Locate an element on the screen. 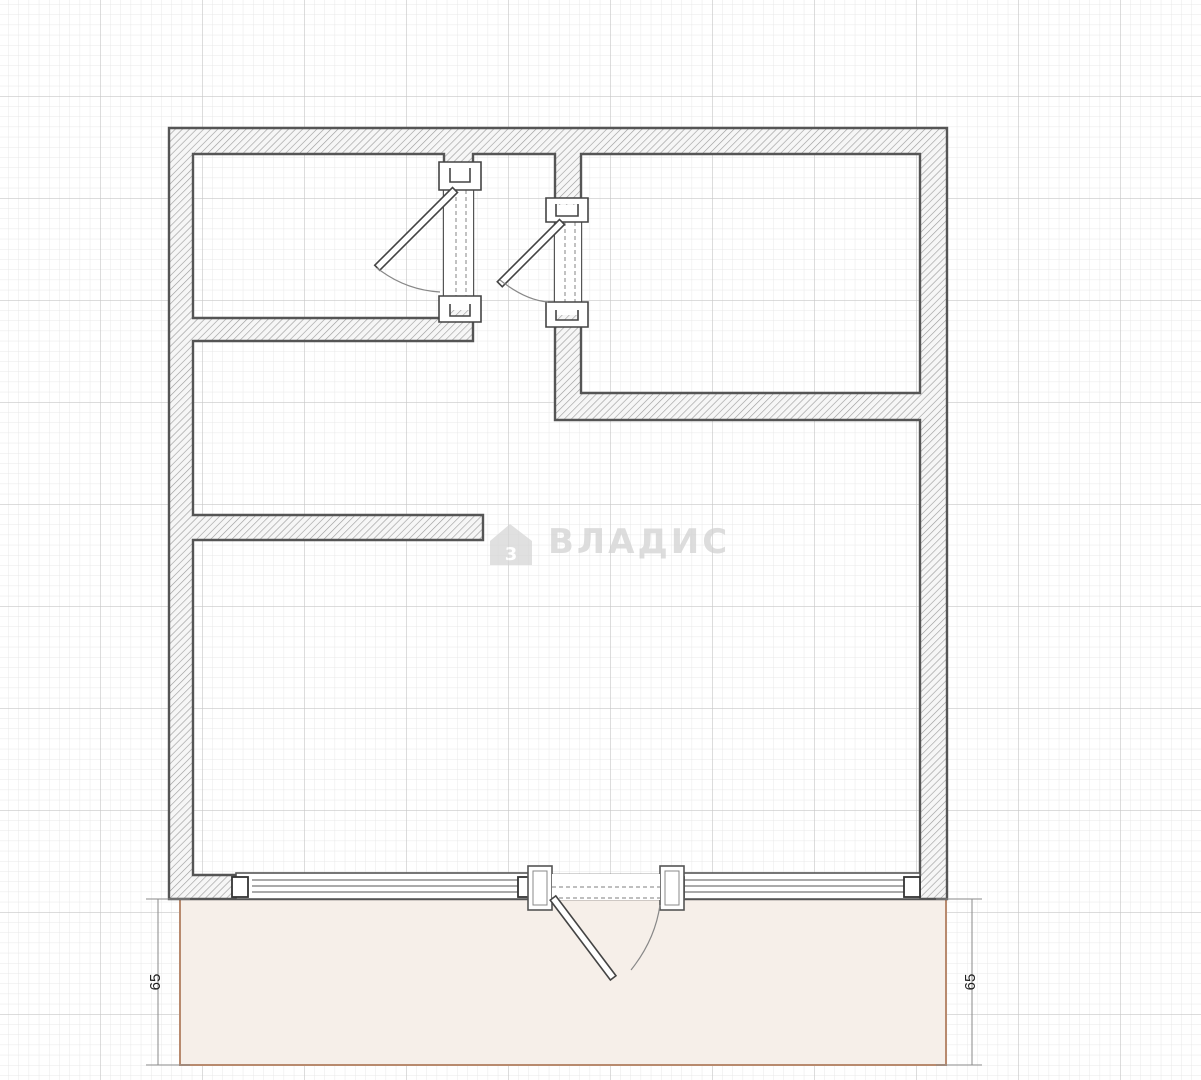  svg-text: 3 is located at coordinates (511, 554).